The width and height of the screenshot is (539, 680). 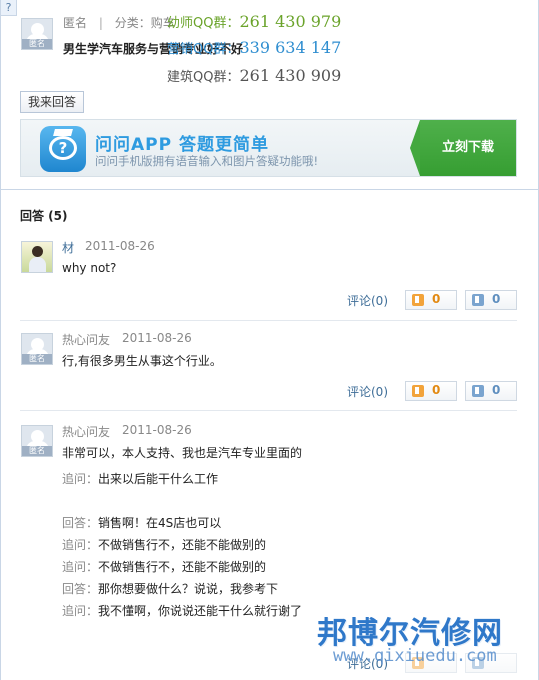 What do you see at coordinates (254, 47) in the screenshot?
I see `qq-group-watermark-2: 营销QQ群：339 634 147` at bounding box center [254, 47].